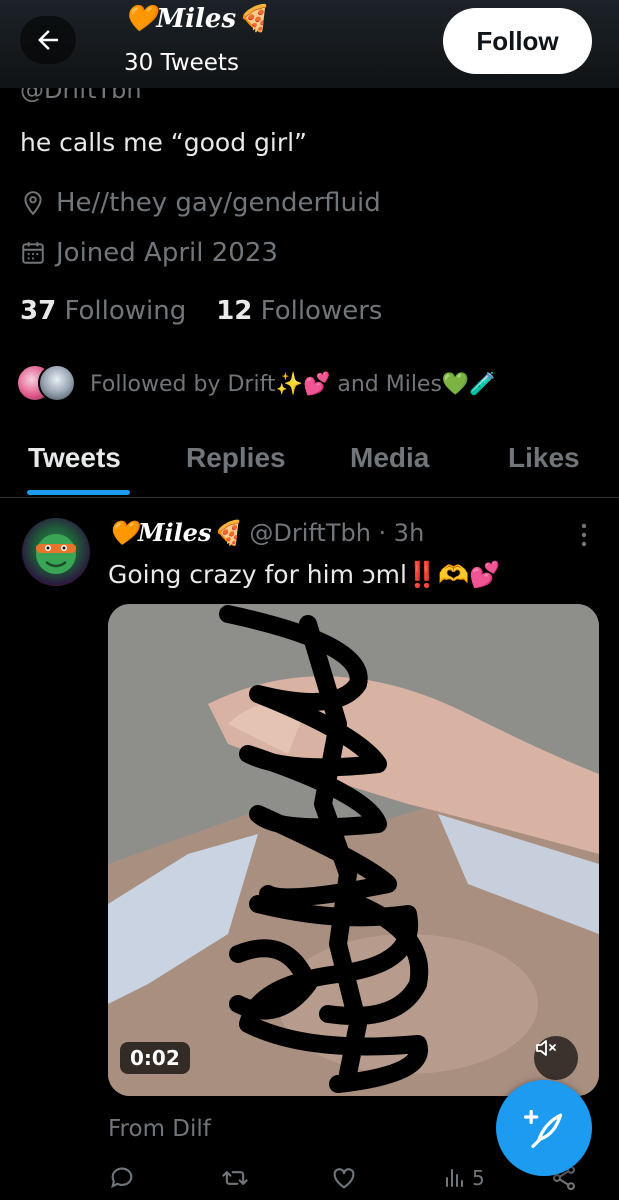  I want to click on following-link: 37 Following, so click(103, 311).